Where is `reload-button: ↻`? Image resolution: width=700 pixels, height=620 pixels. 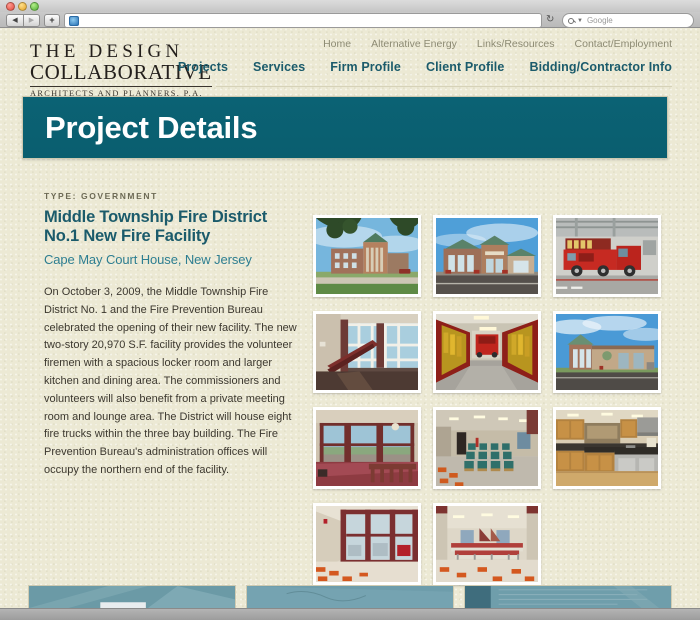
reload-button: ↻ is located at coordinates (550, 20).